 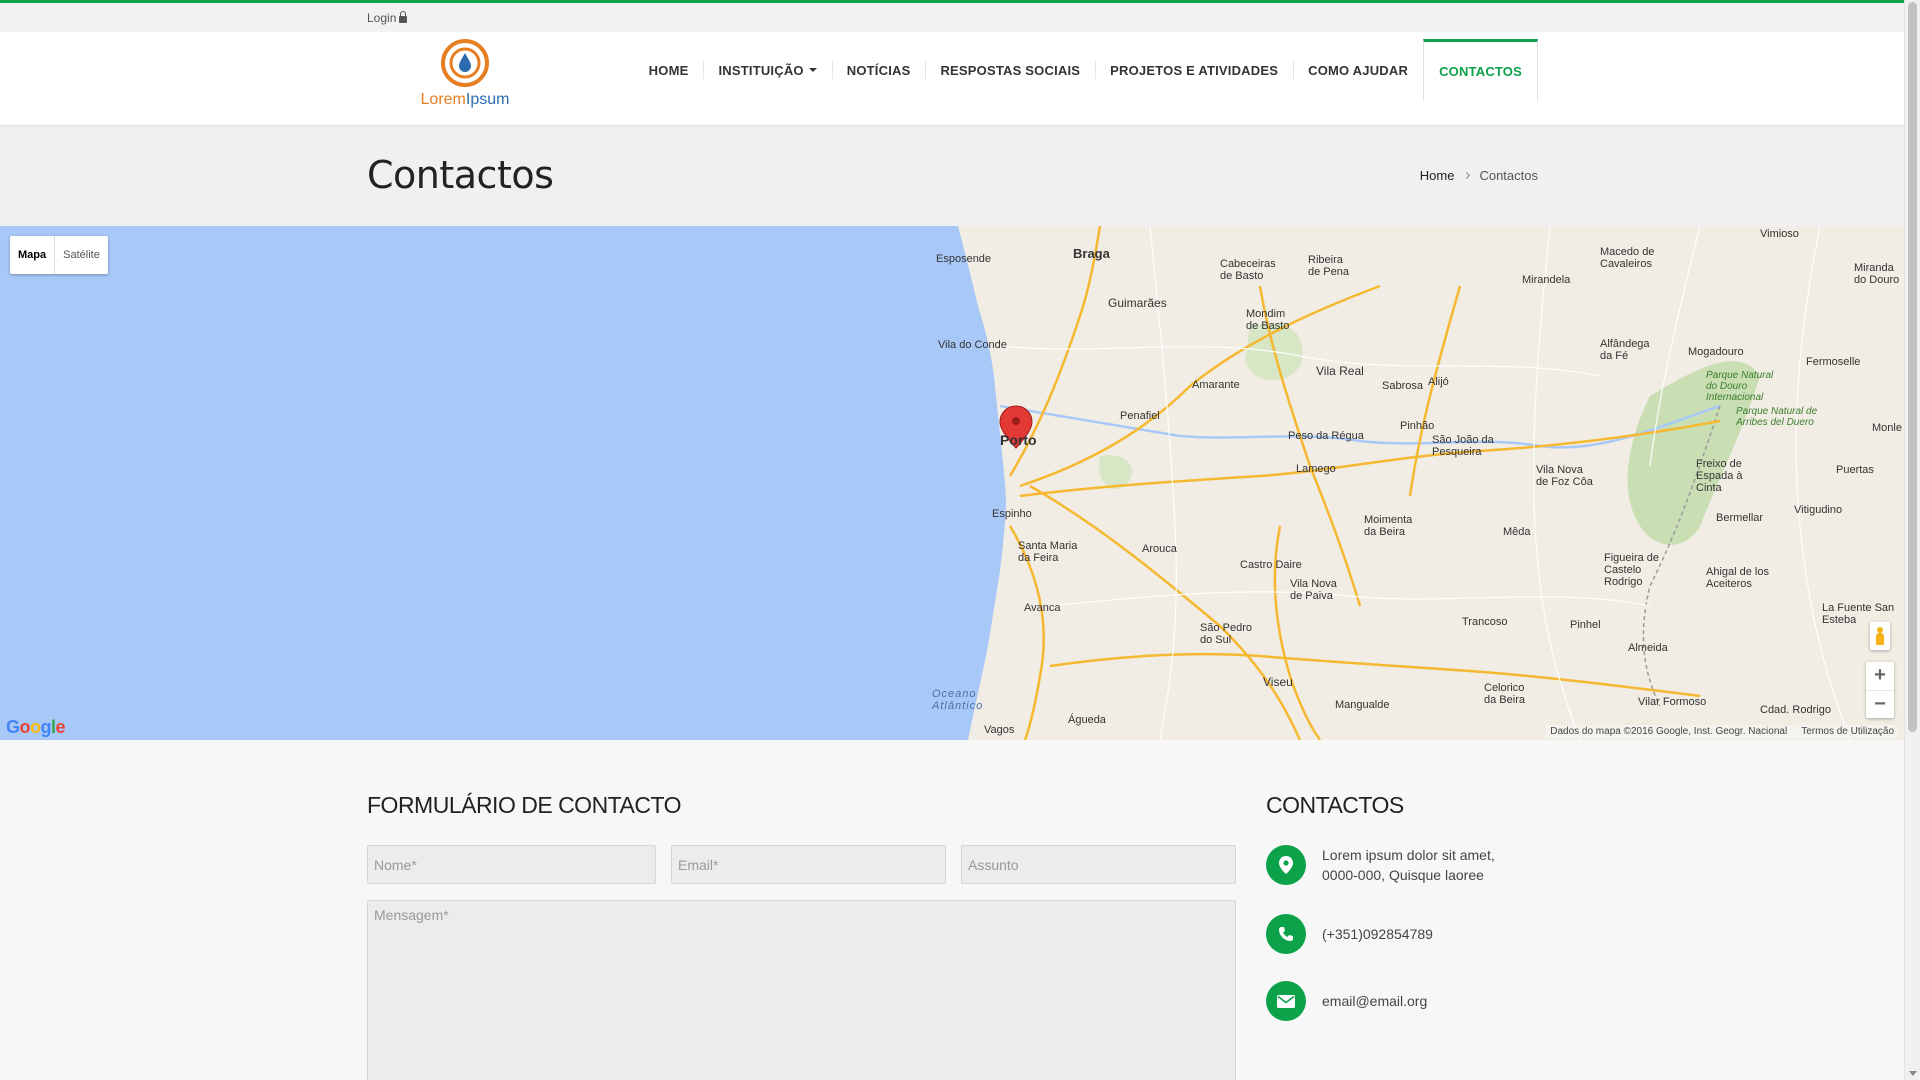 I want to click on contact-address-line2: 0000-000, Quisque laoree, so click(x=1403, y=875).